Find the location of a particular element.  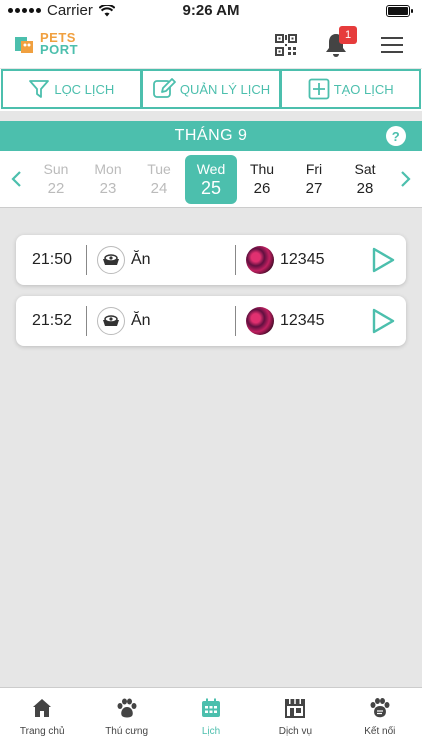

day-name: Tue is located at coordinates (159, 169).